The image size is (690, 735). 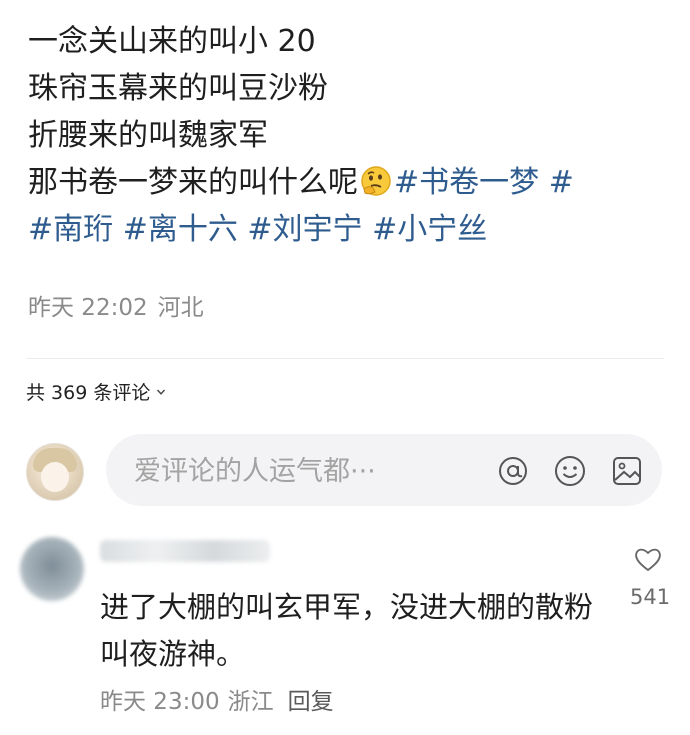 I want to click on hashtag-link: #, so click(x=561, y=182).